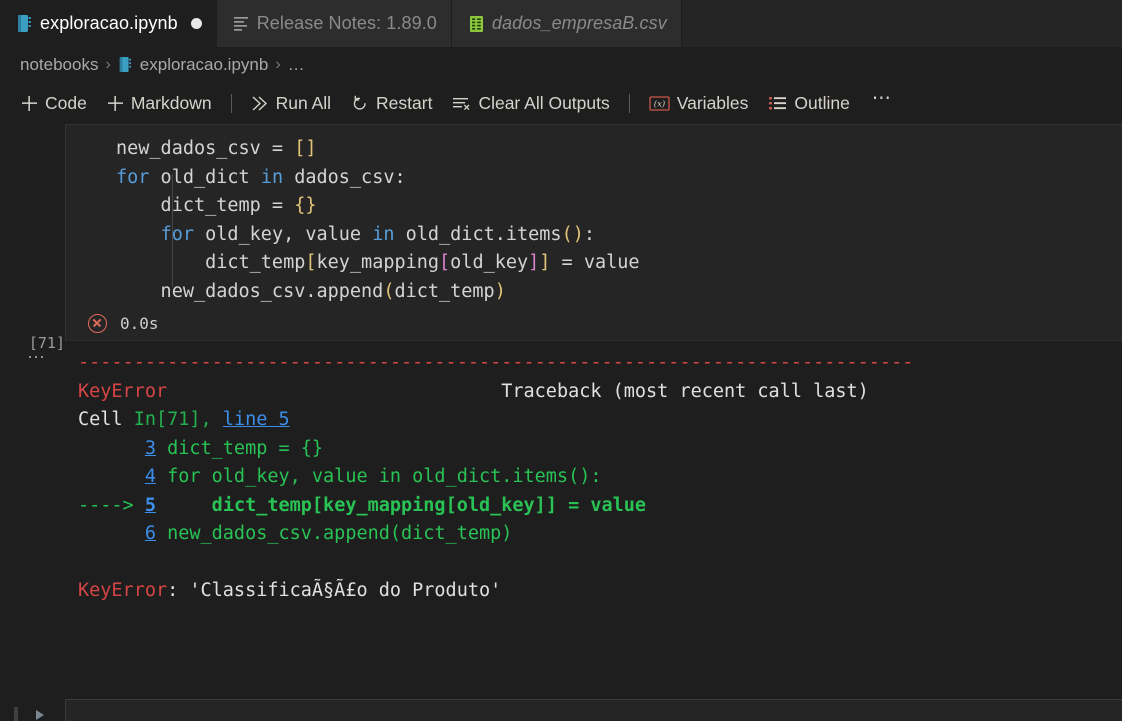  Describe the element at coordinates (340, 533) in the screenshot. I see `frame-code: new_dados_csv.append(dict_temp)` at that location.